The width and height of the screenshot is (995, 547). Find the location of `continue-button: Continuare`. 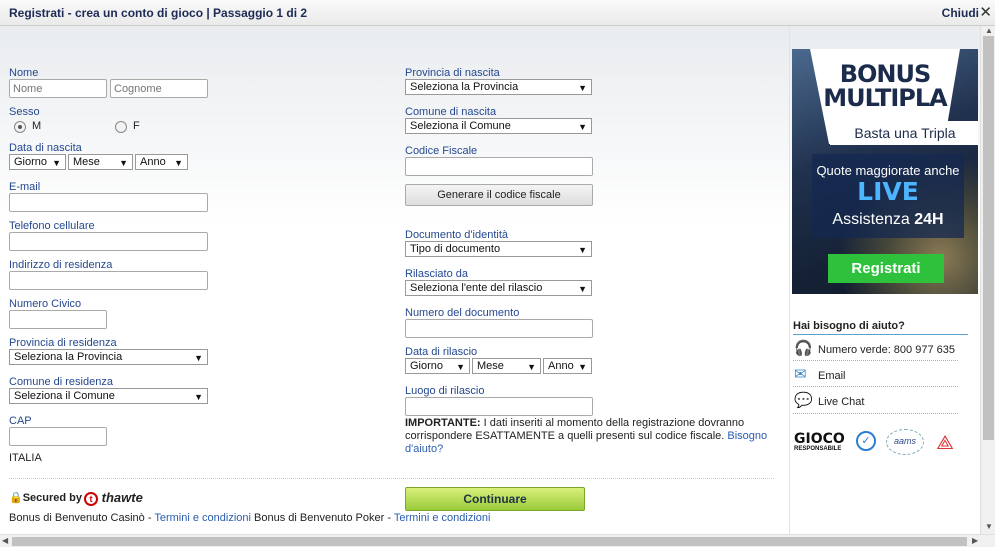

continue-button: Continuare is located at coordinates (495, 499).